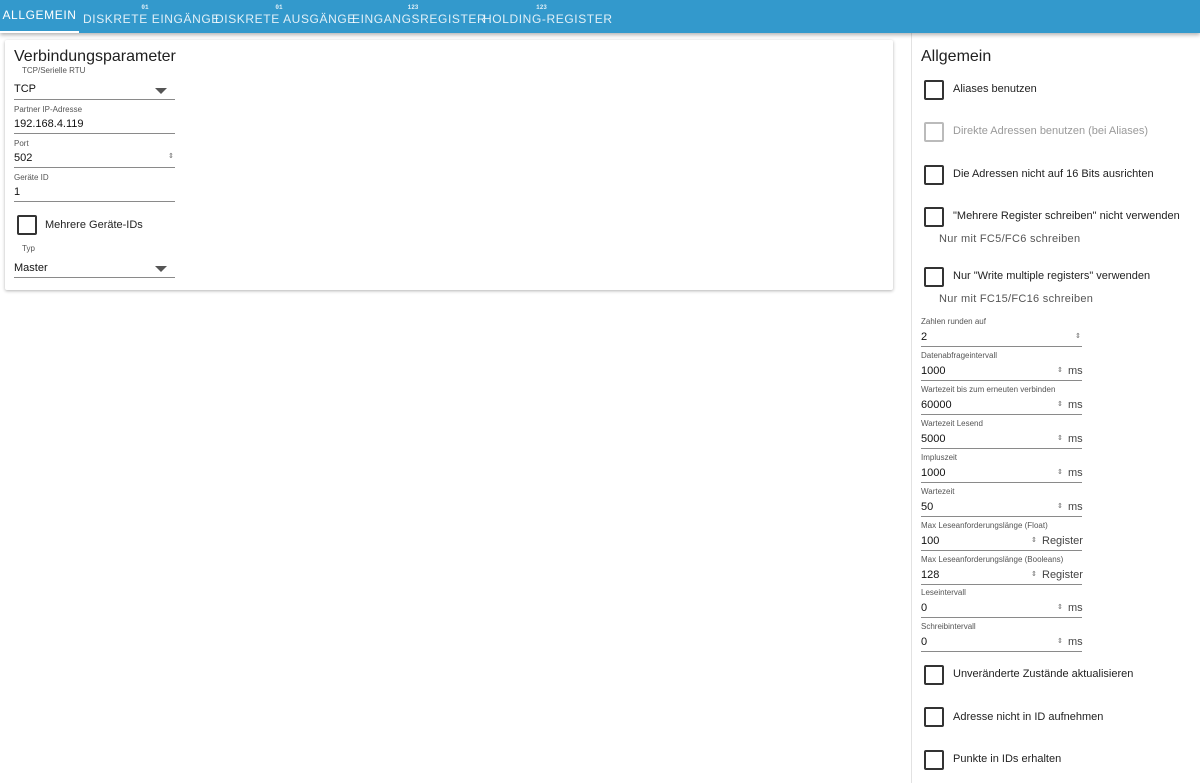 This screenshot has width=1200, height=783. Describe the element at coordinates (1002, 366) in the screenshot. I see `poll-field: Datenabfrageintervall 1000 ⇕ ms` at that location.